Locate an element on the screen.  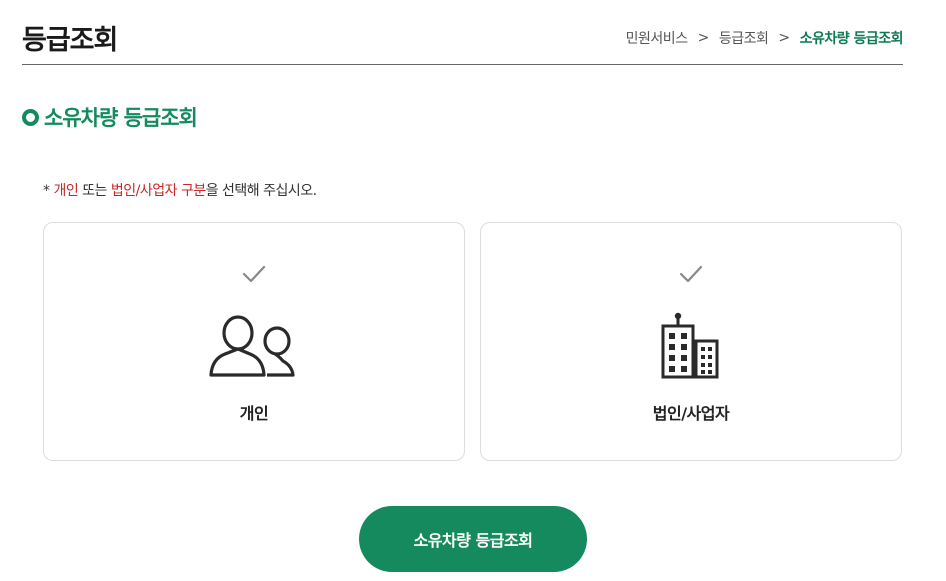
breadcrumb-item-current: 소유차량 등급조회 is located at coordinates (851, 39).